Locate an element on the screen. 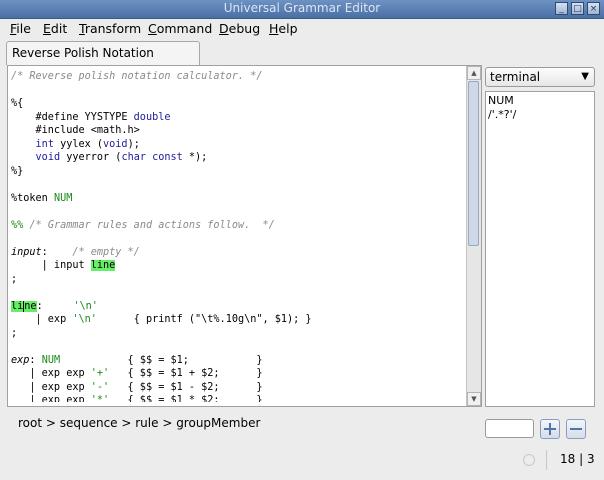 This screenshot has width=604, height=480. window-title: Universal Grammar Editor is located at coordinates (302, 8).